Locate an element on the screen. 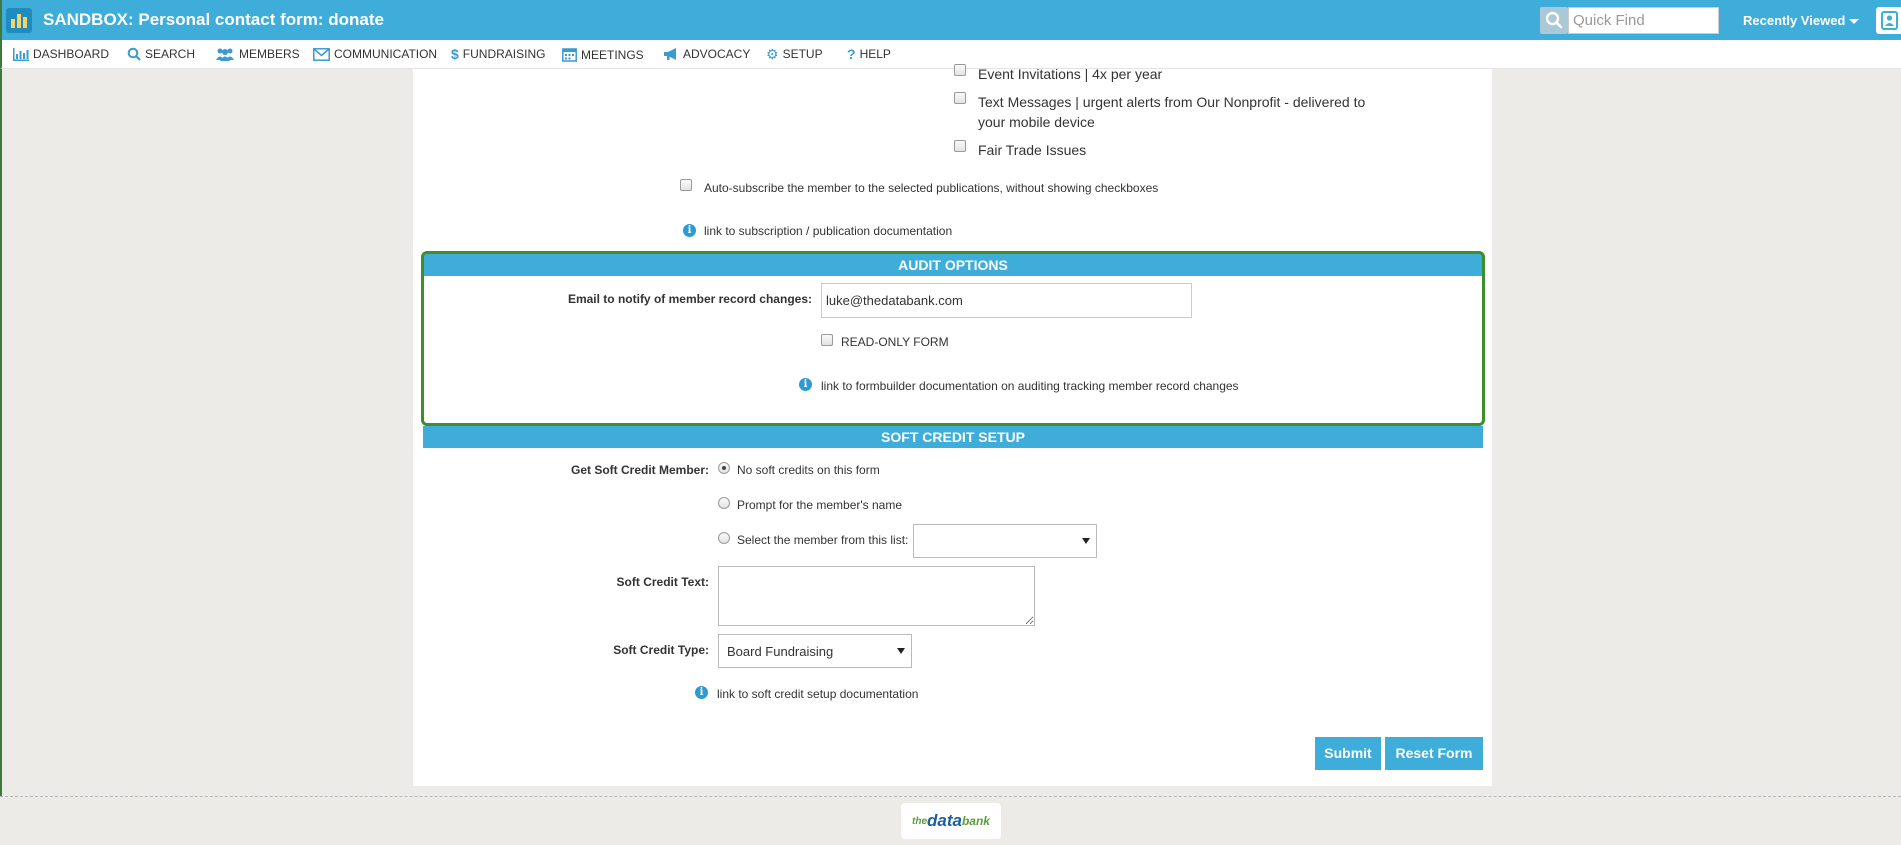  soft-credit-option-label: Select the member from this list: is located at coordinates (823, 540).